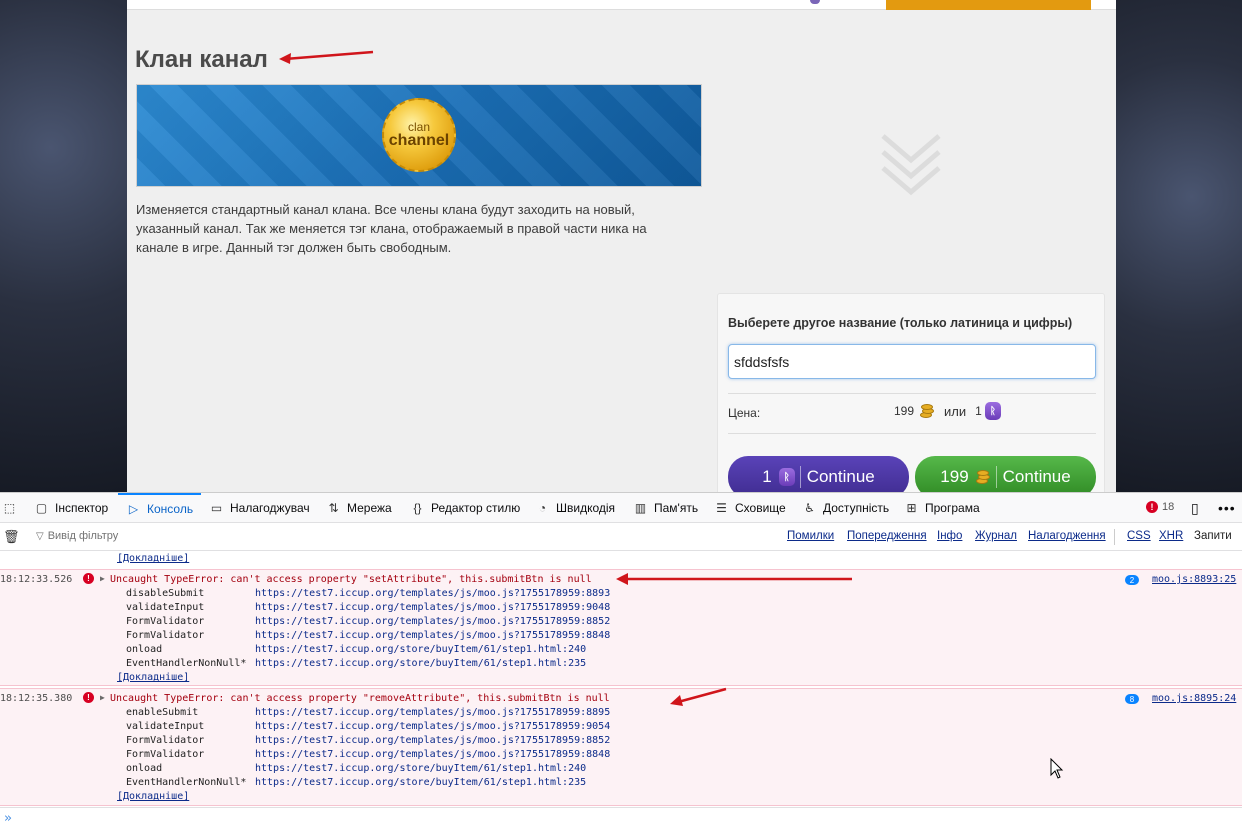 This screenshot has width=1242, height=827. What do you see at coordinates (270, 508) in the screenshot?
I see `tab-label: Налагоджувач` at bounding box center [270, 508].